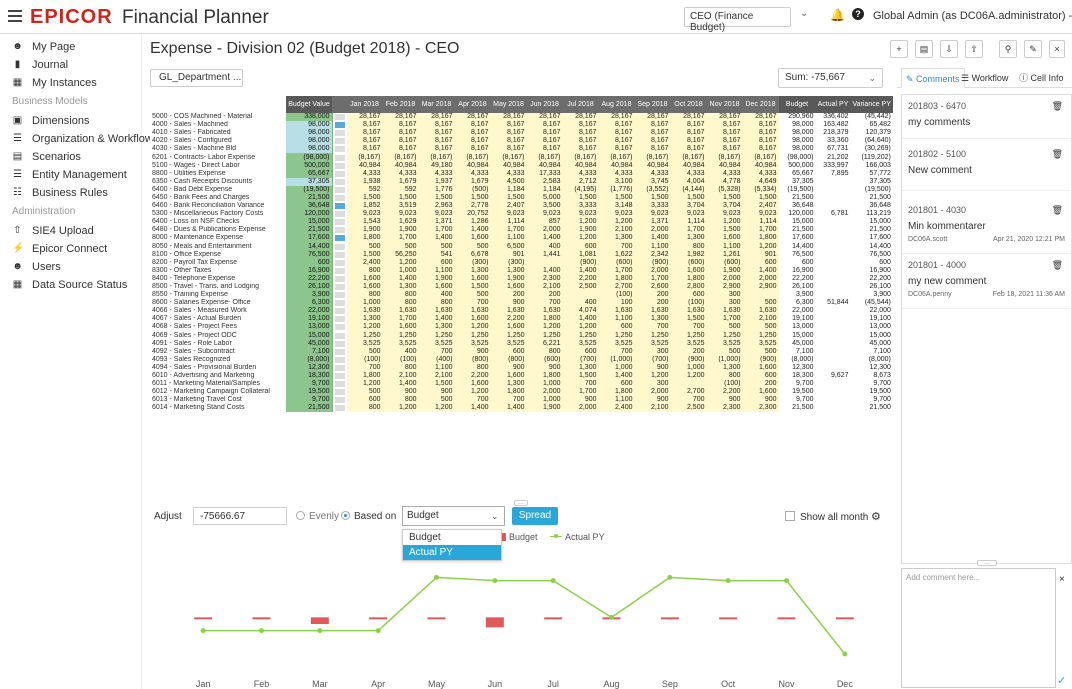 The image size is (1072, 689). What do you see at coordinates (833, 173) in the screenshot?
I see `total-cell: 7,895` at bounding box center [833, 173].